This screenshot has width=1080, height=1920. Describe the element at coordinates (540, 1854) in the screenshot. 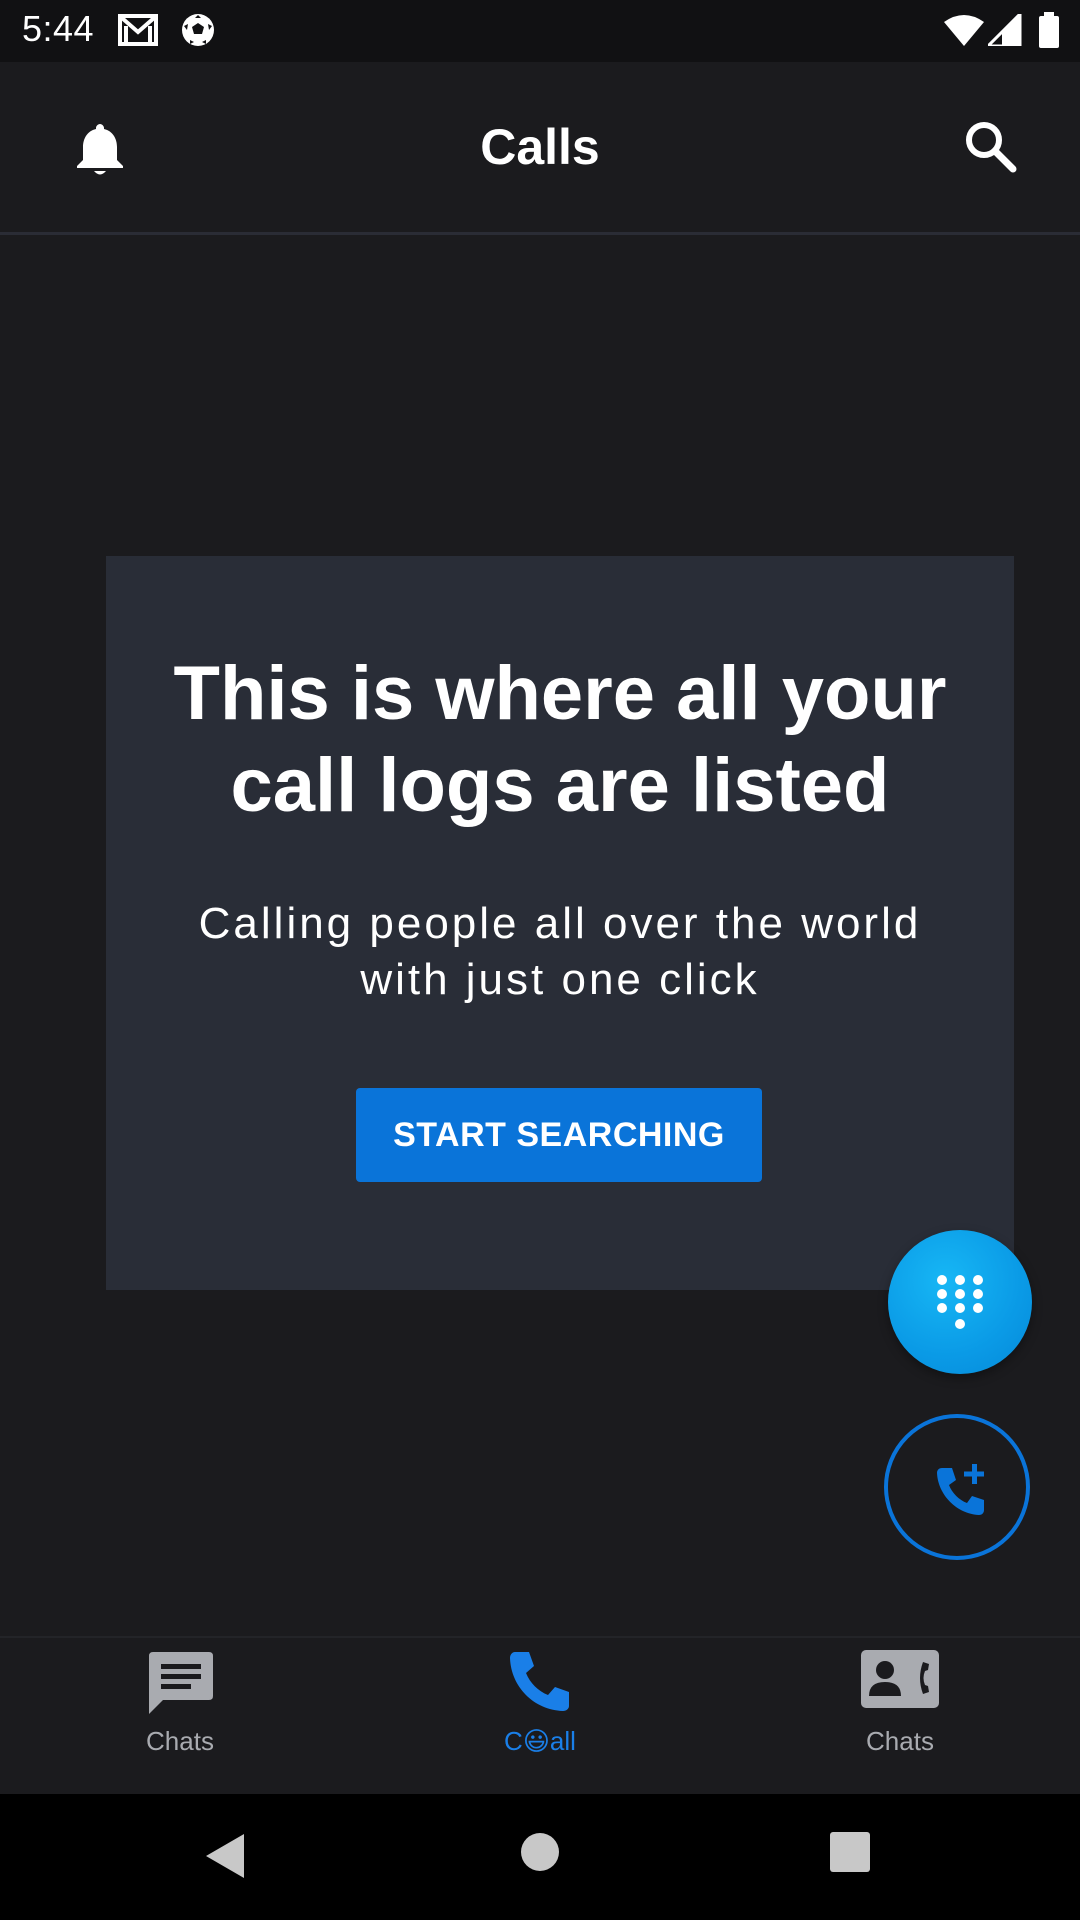

I see `home-icon` at that location.